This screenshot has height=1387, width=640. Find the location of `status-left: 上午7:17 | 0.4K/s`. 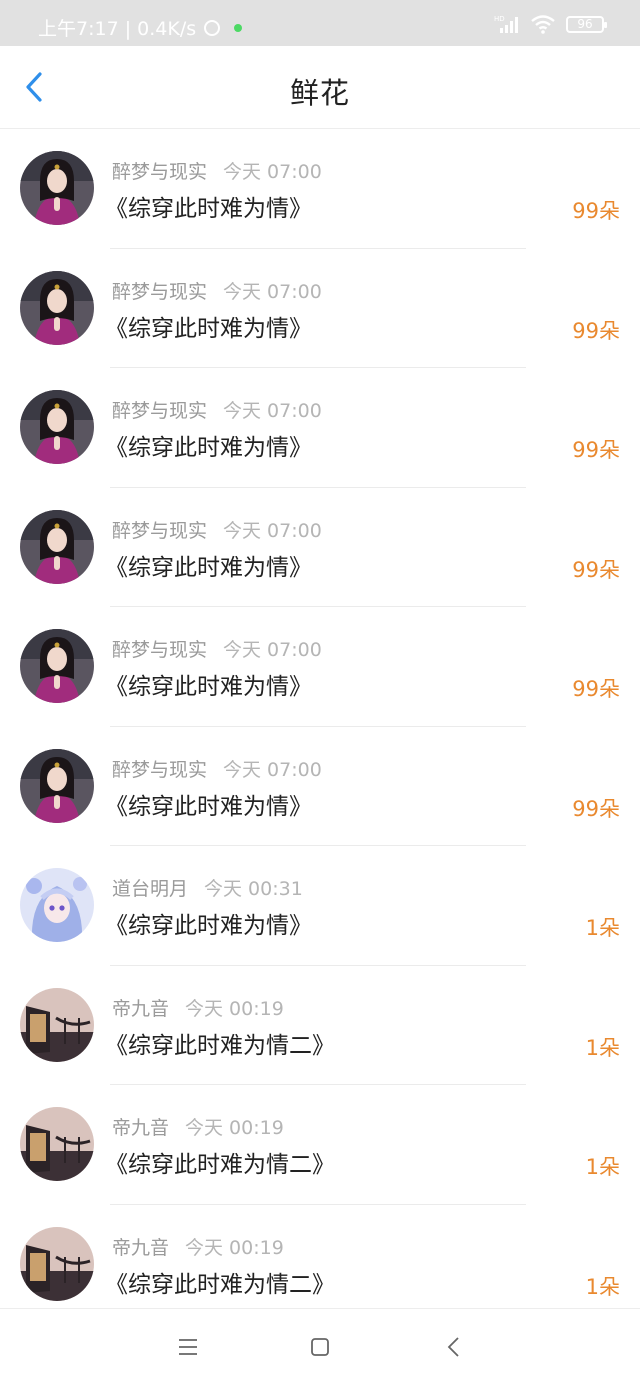

status-left: 上午7:17 | 0.4K/s is located at coordinates (140, 27).